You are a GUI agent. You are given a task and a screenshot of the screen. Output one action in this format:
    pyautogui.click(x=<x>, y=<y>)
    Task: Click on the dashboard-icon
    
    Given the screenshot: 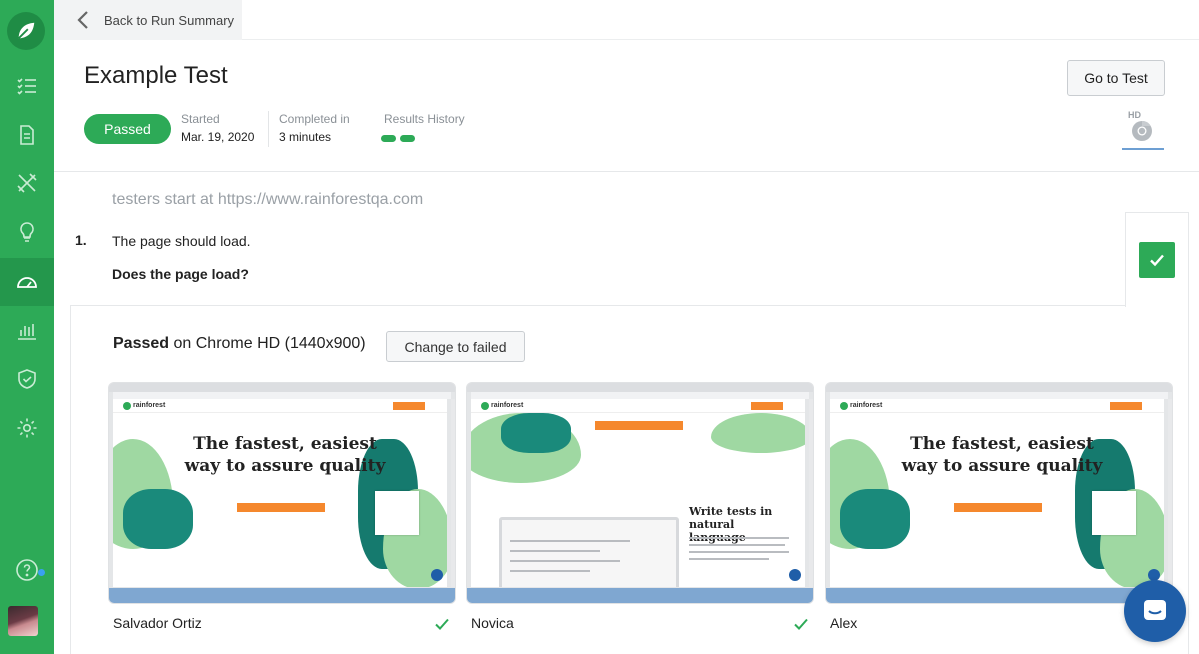 What is the action you would take?
    pyautogui.click(x=27, y=282)
    